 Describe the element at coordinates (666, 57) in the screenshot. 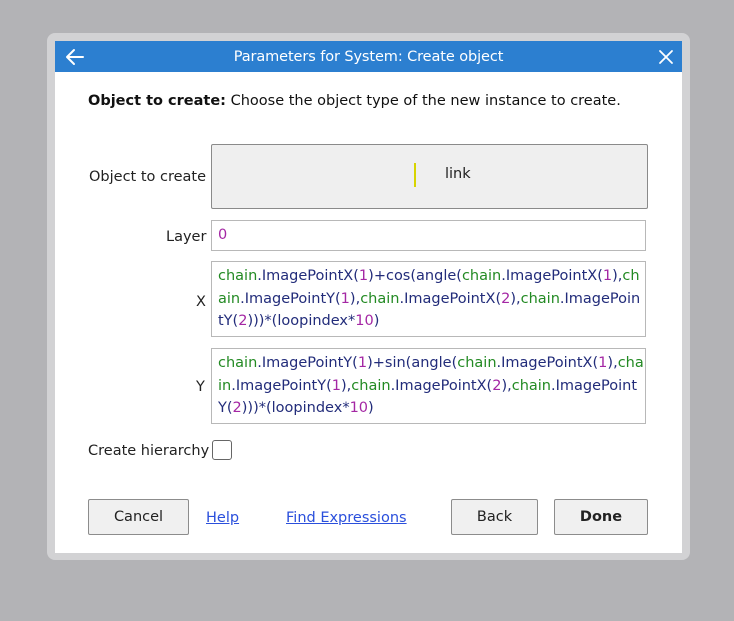

I see `close-icon` at that location.